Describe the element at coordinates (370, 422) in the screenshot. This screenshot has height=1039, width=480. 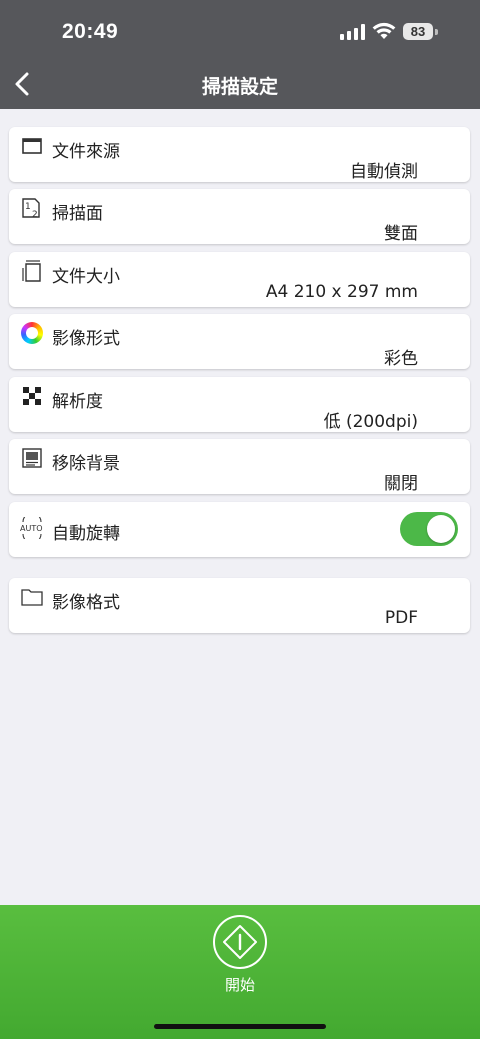
I see `setting-value: 低 (200dpi)` at that location.